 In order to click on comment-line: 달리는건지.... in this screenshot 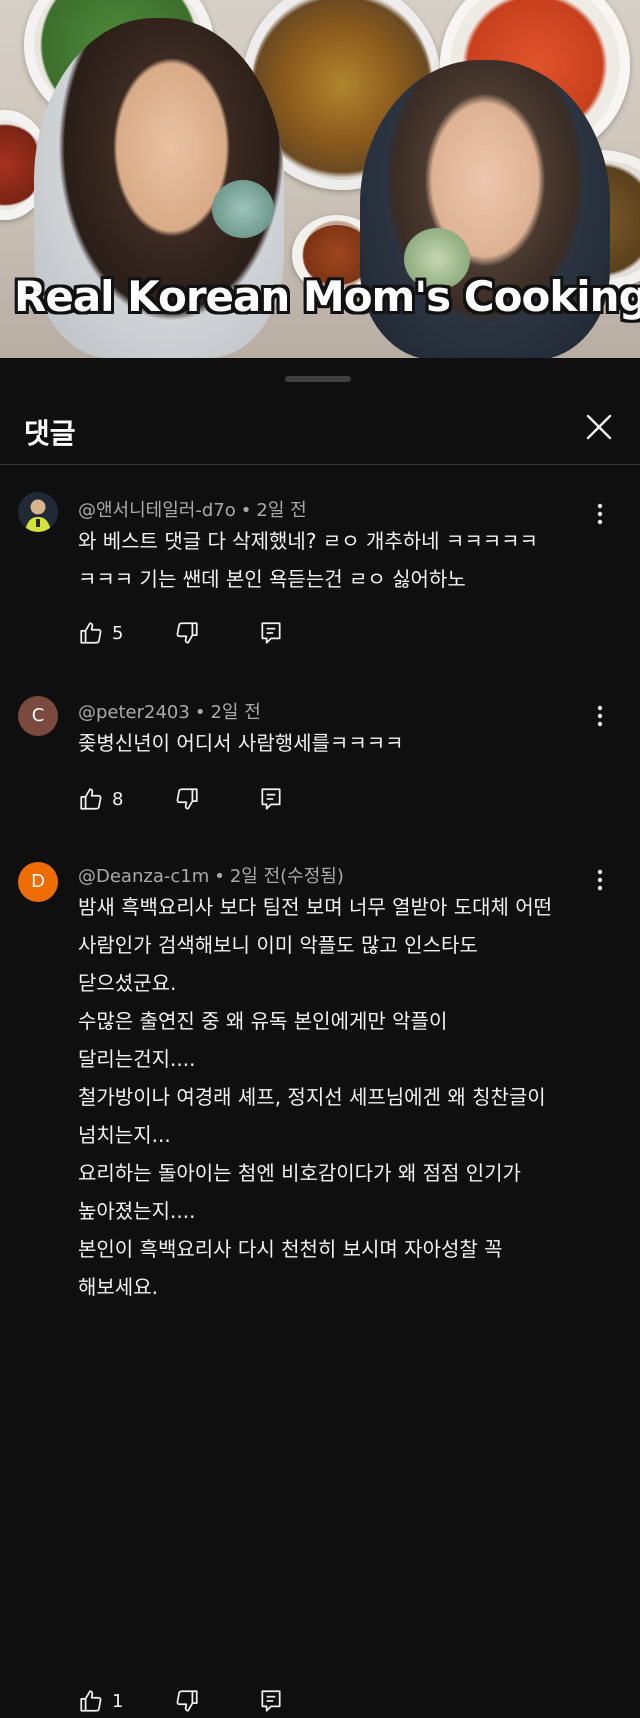, I will do `click(137, 1059)`.